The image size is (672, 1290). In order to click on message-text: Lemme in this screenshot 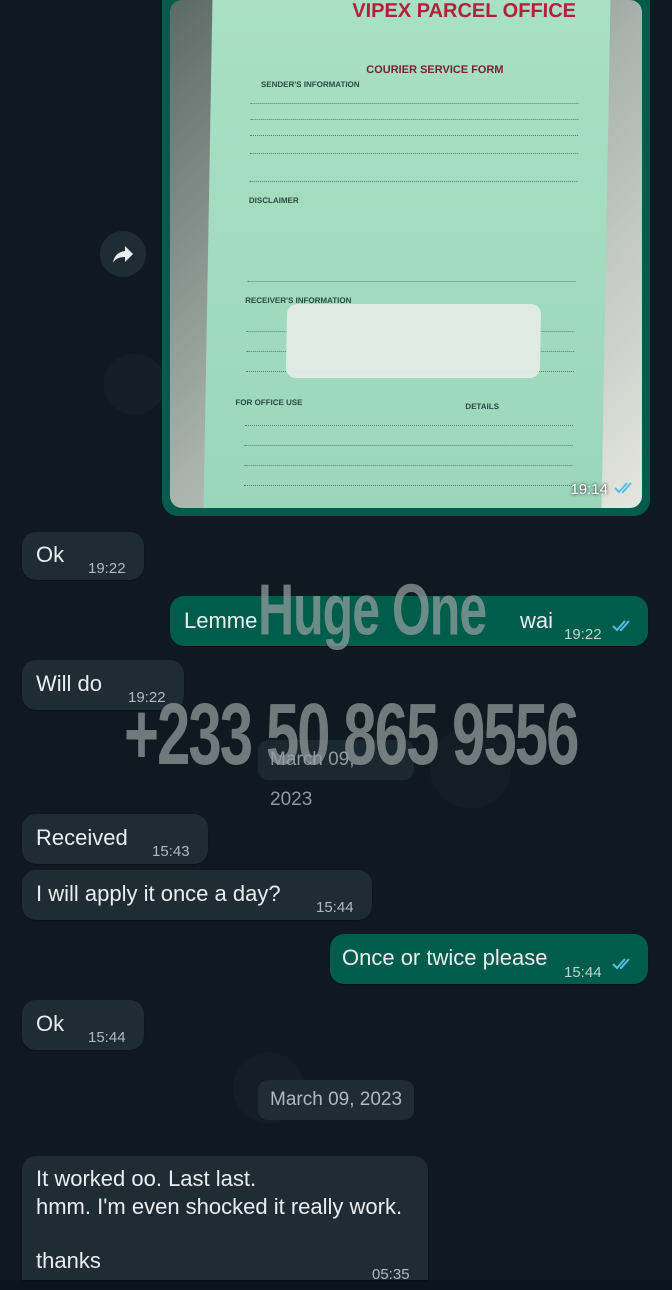, I will do `click(221, 620)`.